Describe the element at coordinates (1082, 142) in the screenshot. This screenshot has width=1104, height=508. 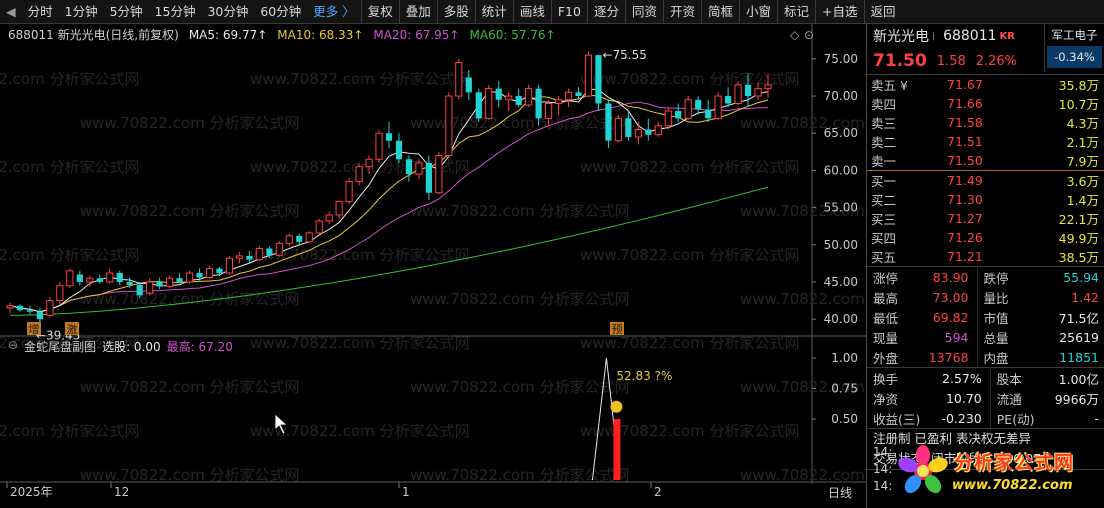
I see `orderbook-volume: 2.1万` at that location.